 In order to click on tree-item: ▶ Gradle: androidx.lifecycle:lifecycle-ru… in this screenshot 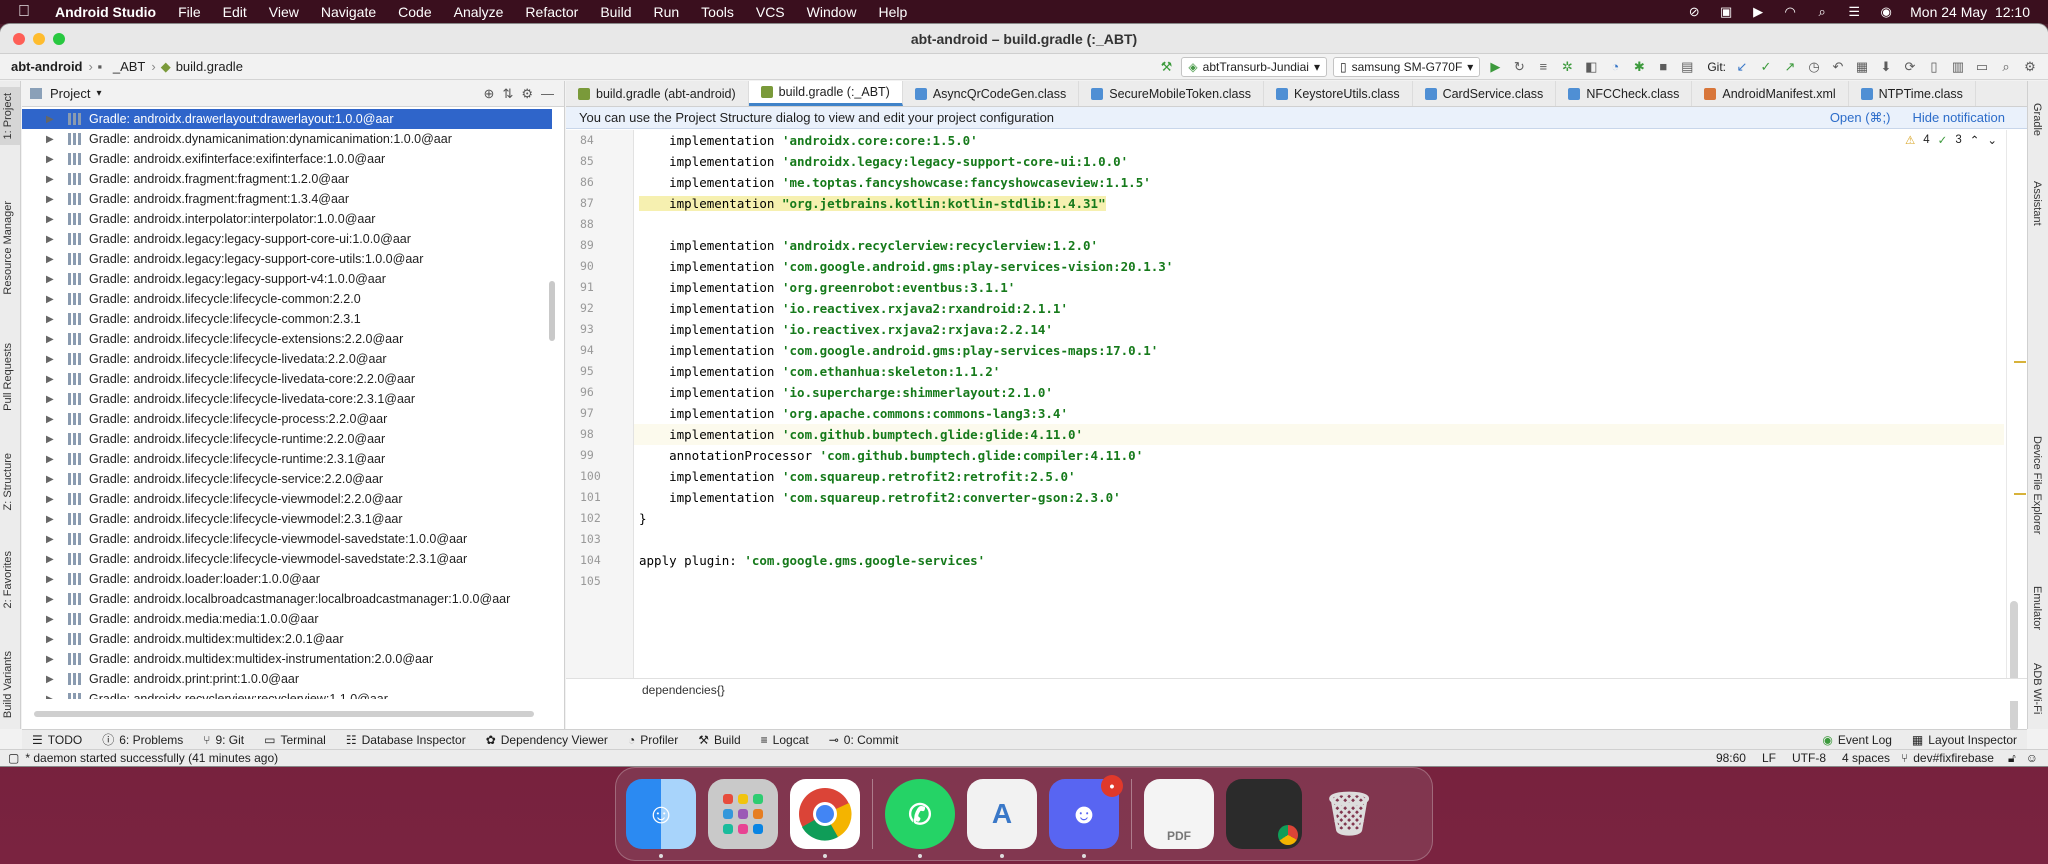, I will do `click(287, 459)`.